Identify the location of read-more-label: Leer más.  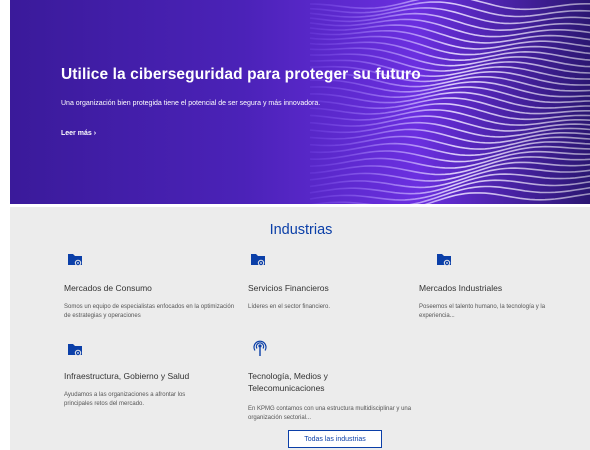
(76, 133).